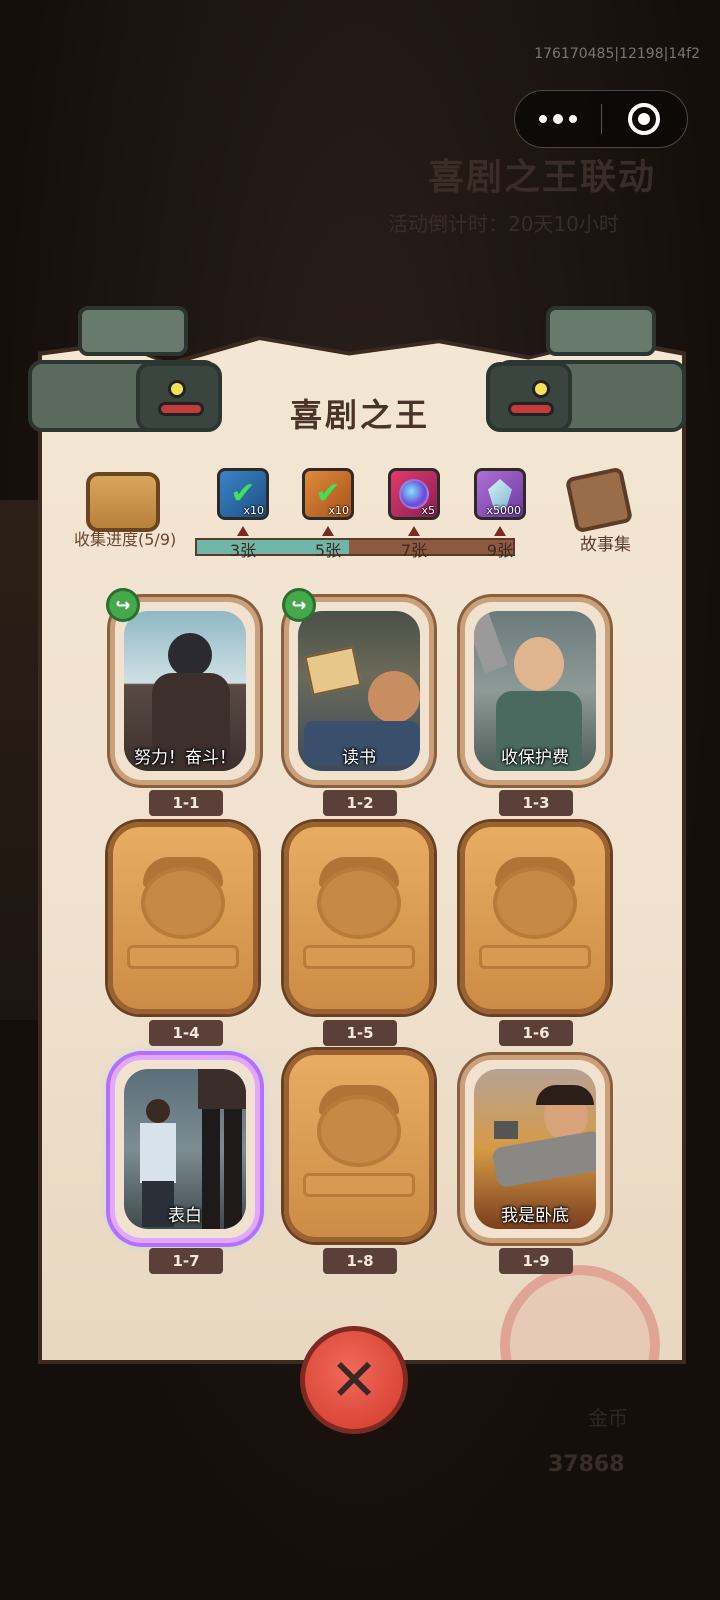 This screenshot has height=1600, width=720. I want to click on debug-text: 176170485|12198|14f2, so click(617, 54).